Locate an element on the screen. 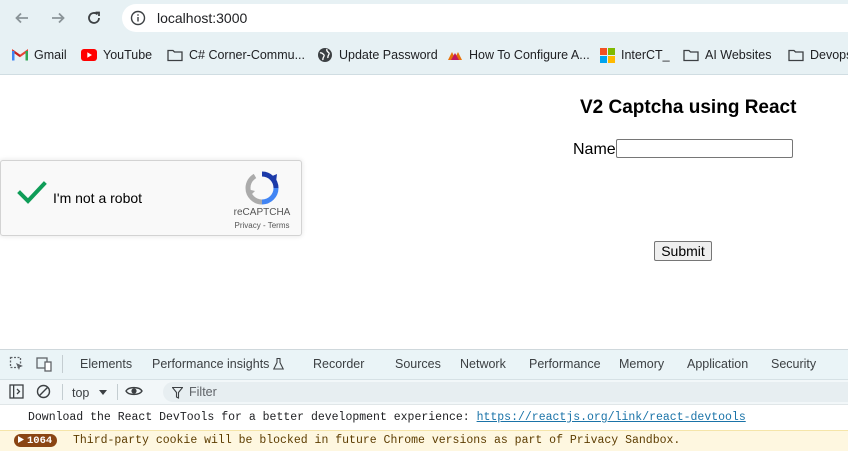  address-bar: localhost:3000 is located at coordinates (485, 18).